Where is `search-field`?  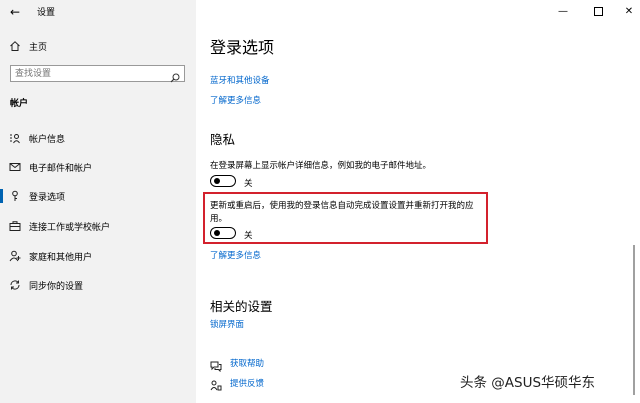 search-field is located at coordinates (97, 74).